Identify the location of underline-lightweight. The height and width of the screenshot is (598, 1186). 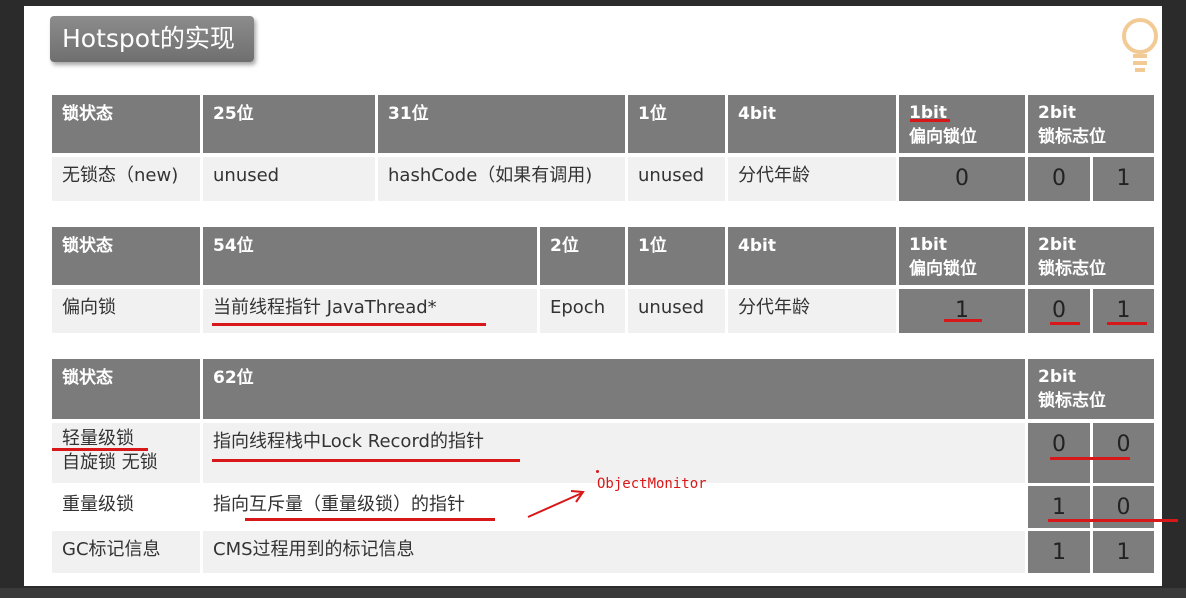
(100, 449).